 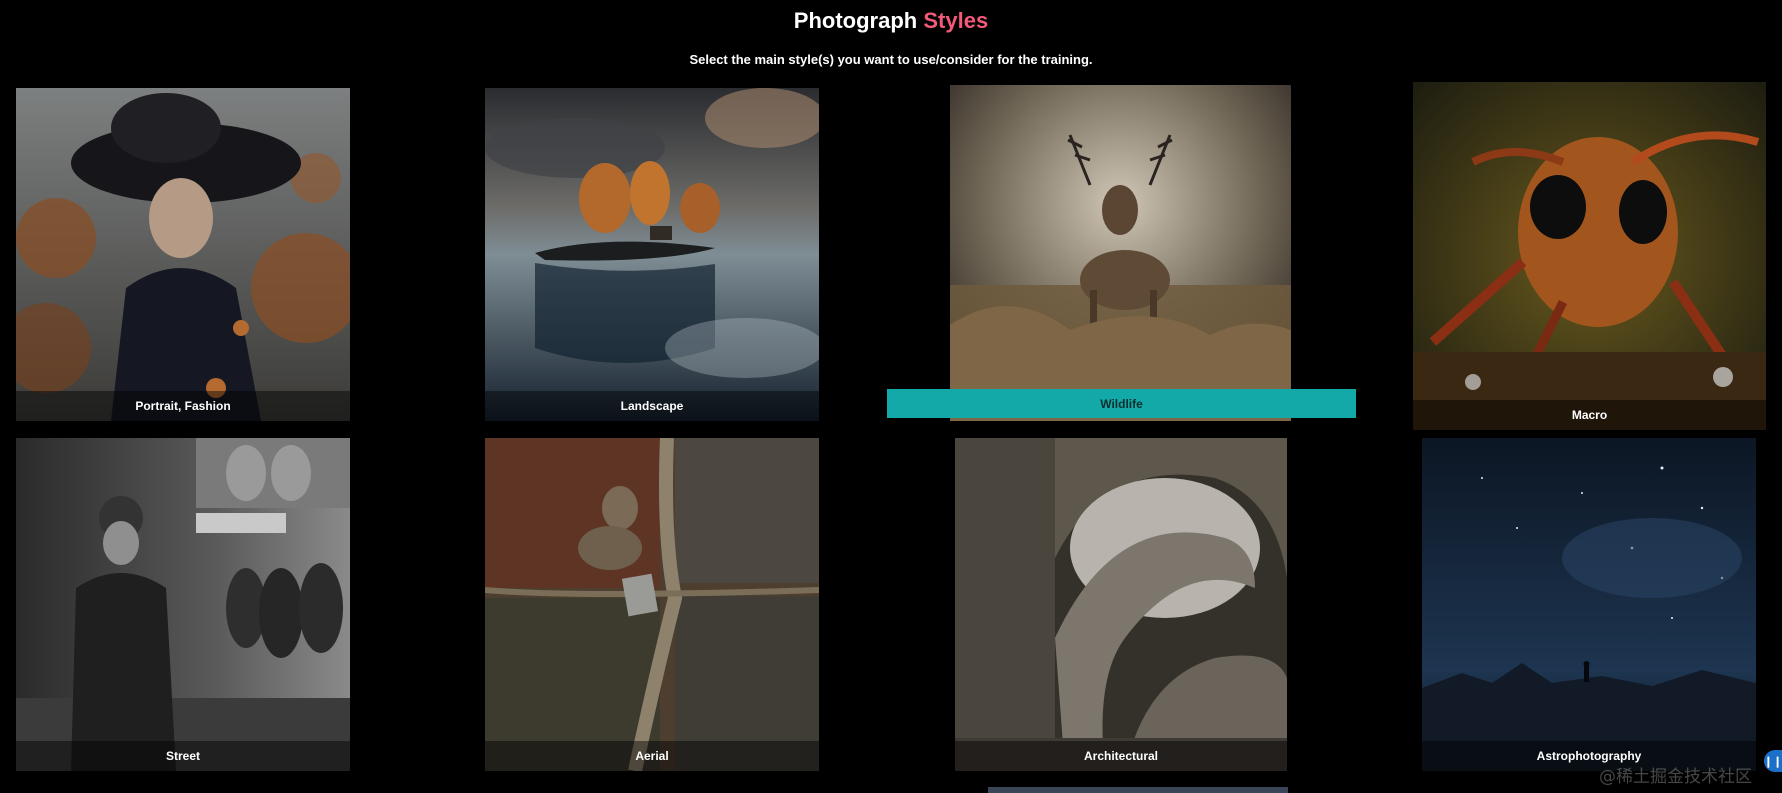 I want to click on style-label: Macro, so click(x=1589, y=415).